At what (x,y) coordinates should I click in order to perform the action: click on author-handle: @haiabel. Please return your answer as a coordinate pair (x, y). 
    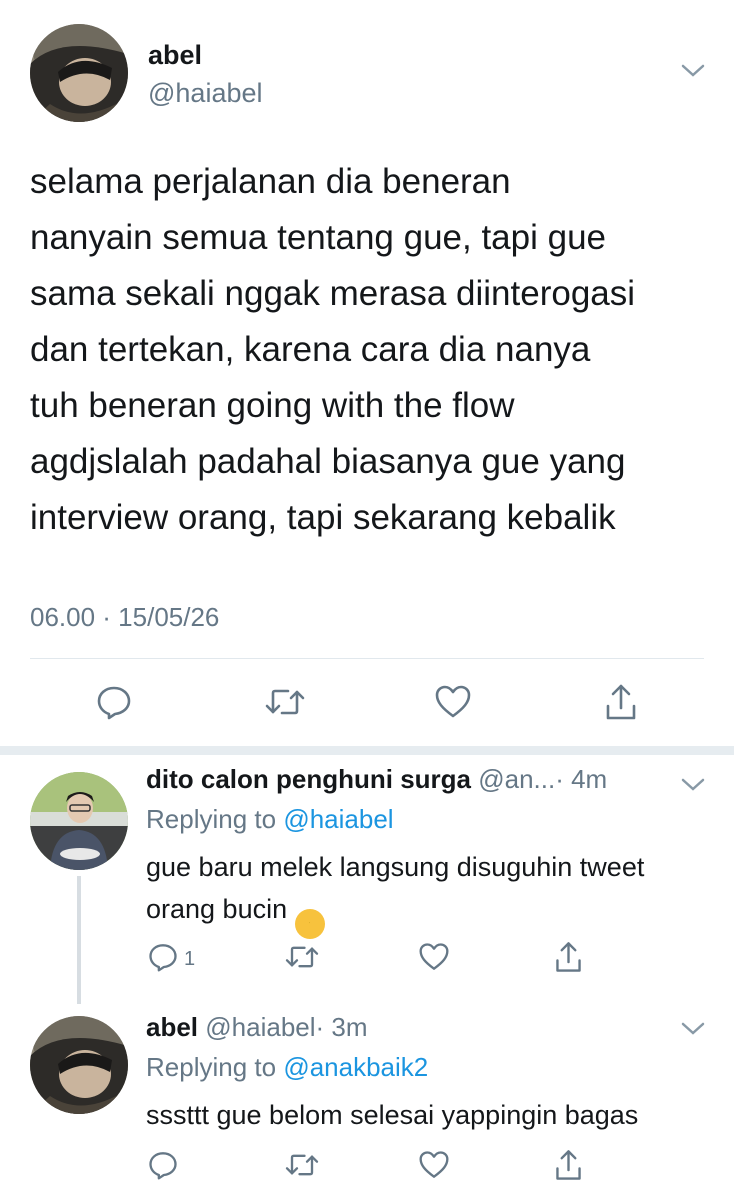
    Looking at the image, I should click on (205, 93).